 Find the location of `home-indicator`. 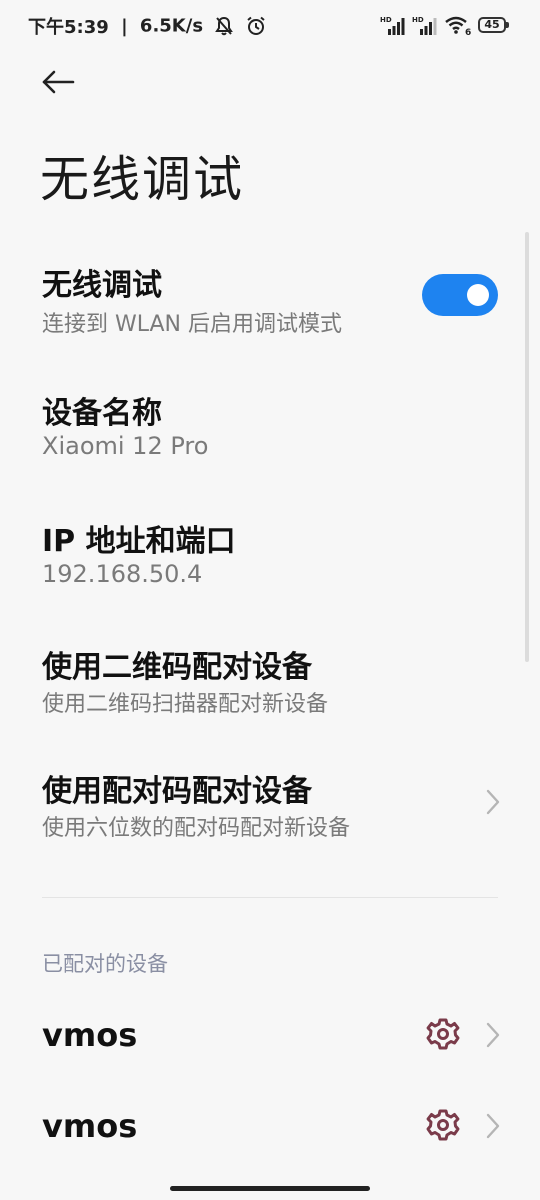

home-indicator is located at coordinates (270, 1188).